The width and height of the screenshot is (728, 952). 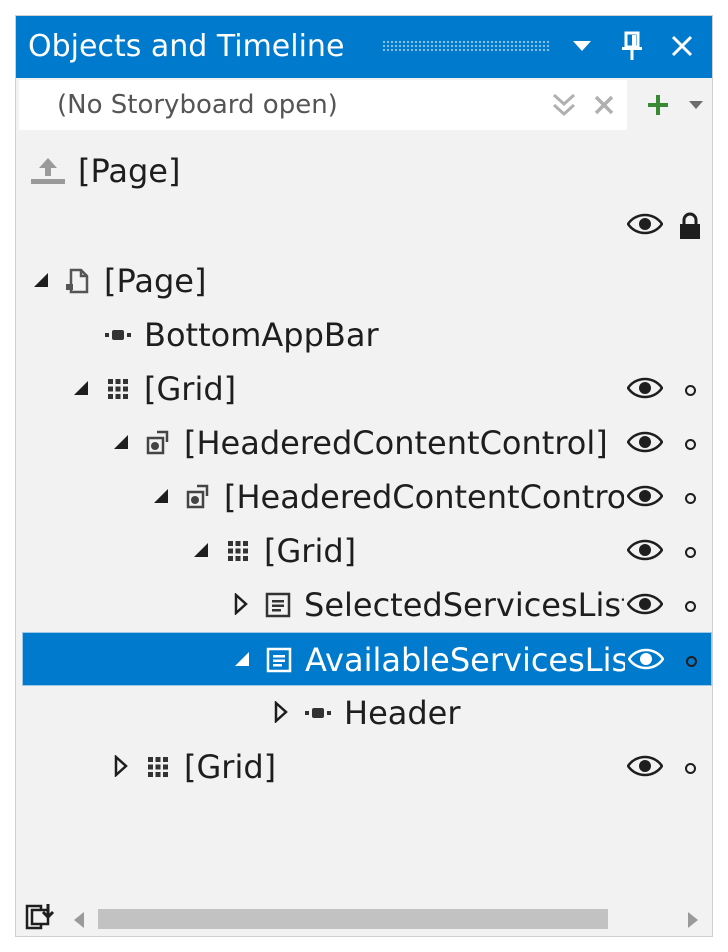 I want to click on tree-row: Header, so click(x=364, y=713).